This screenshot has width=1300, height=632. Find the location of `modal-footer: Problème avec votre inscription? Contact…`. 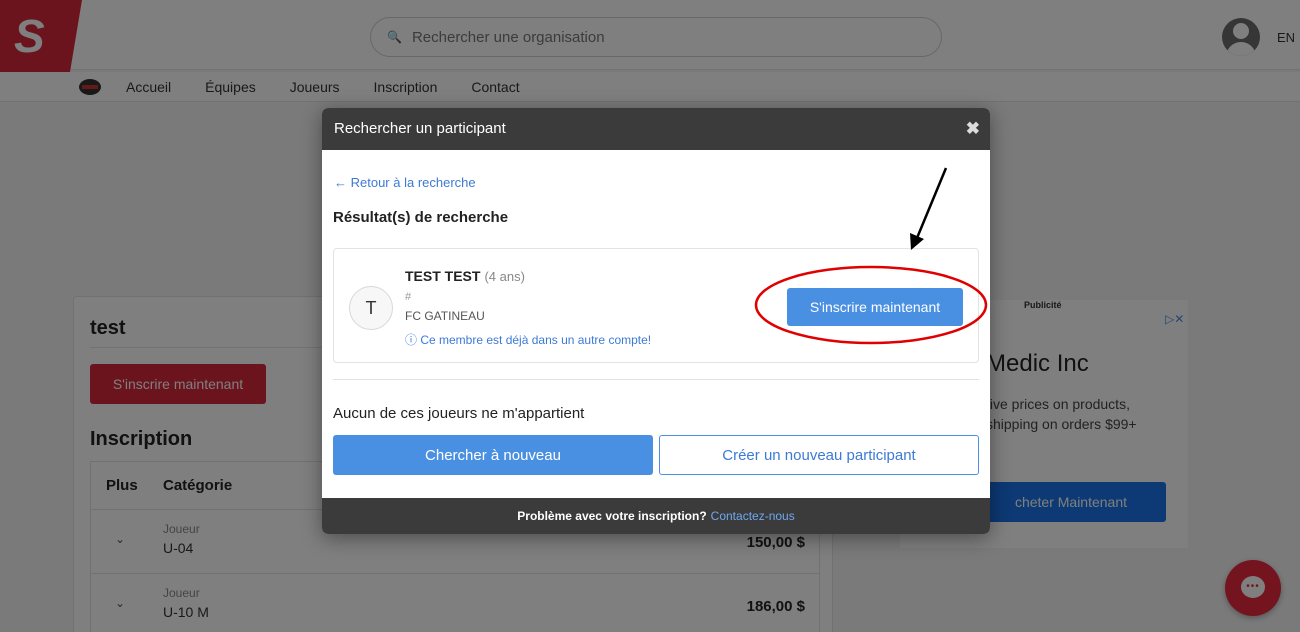

modal-footer: Problème avec votre inscription? Contact… is located at coordinates (656, 516).